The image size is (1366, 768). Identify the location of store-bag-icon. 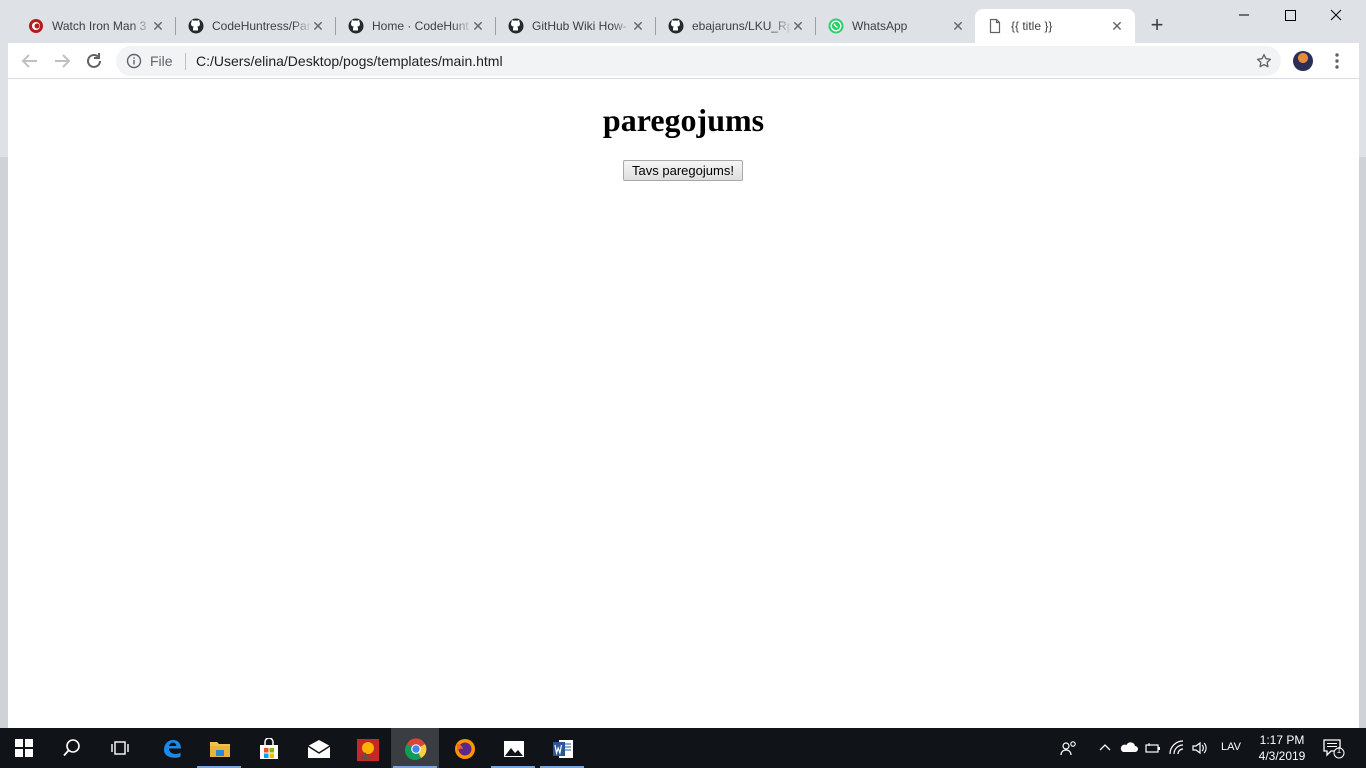
(269, 748).